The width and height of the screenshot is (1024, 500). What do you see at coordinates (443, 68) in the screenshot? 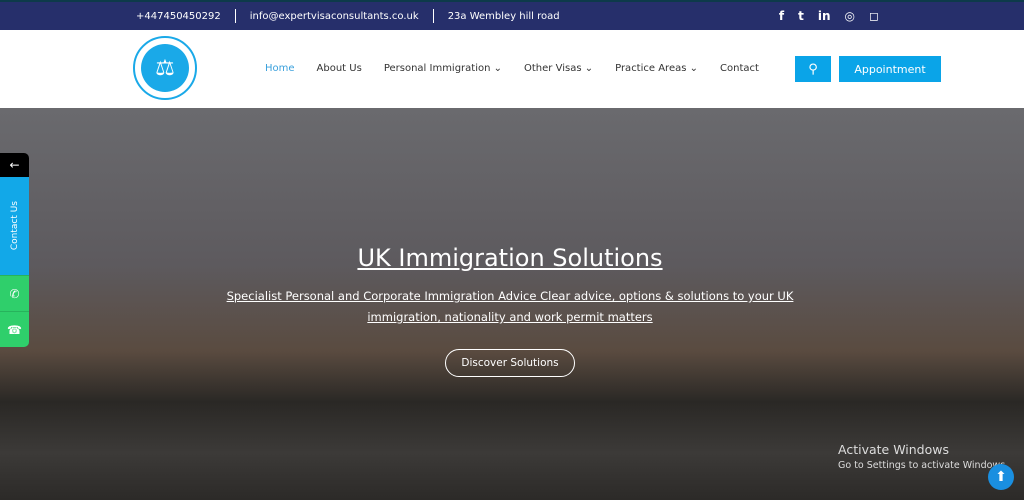
I see `nav-personal-immigration: Personal Immigration ⌄` at bounding box center [443, 68].